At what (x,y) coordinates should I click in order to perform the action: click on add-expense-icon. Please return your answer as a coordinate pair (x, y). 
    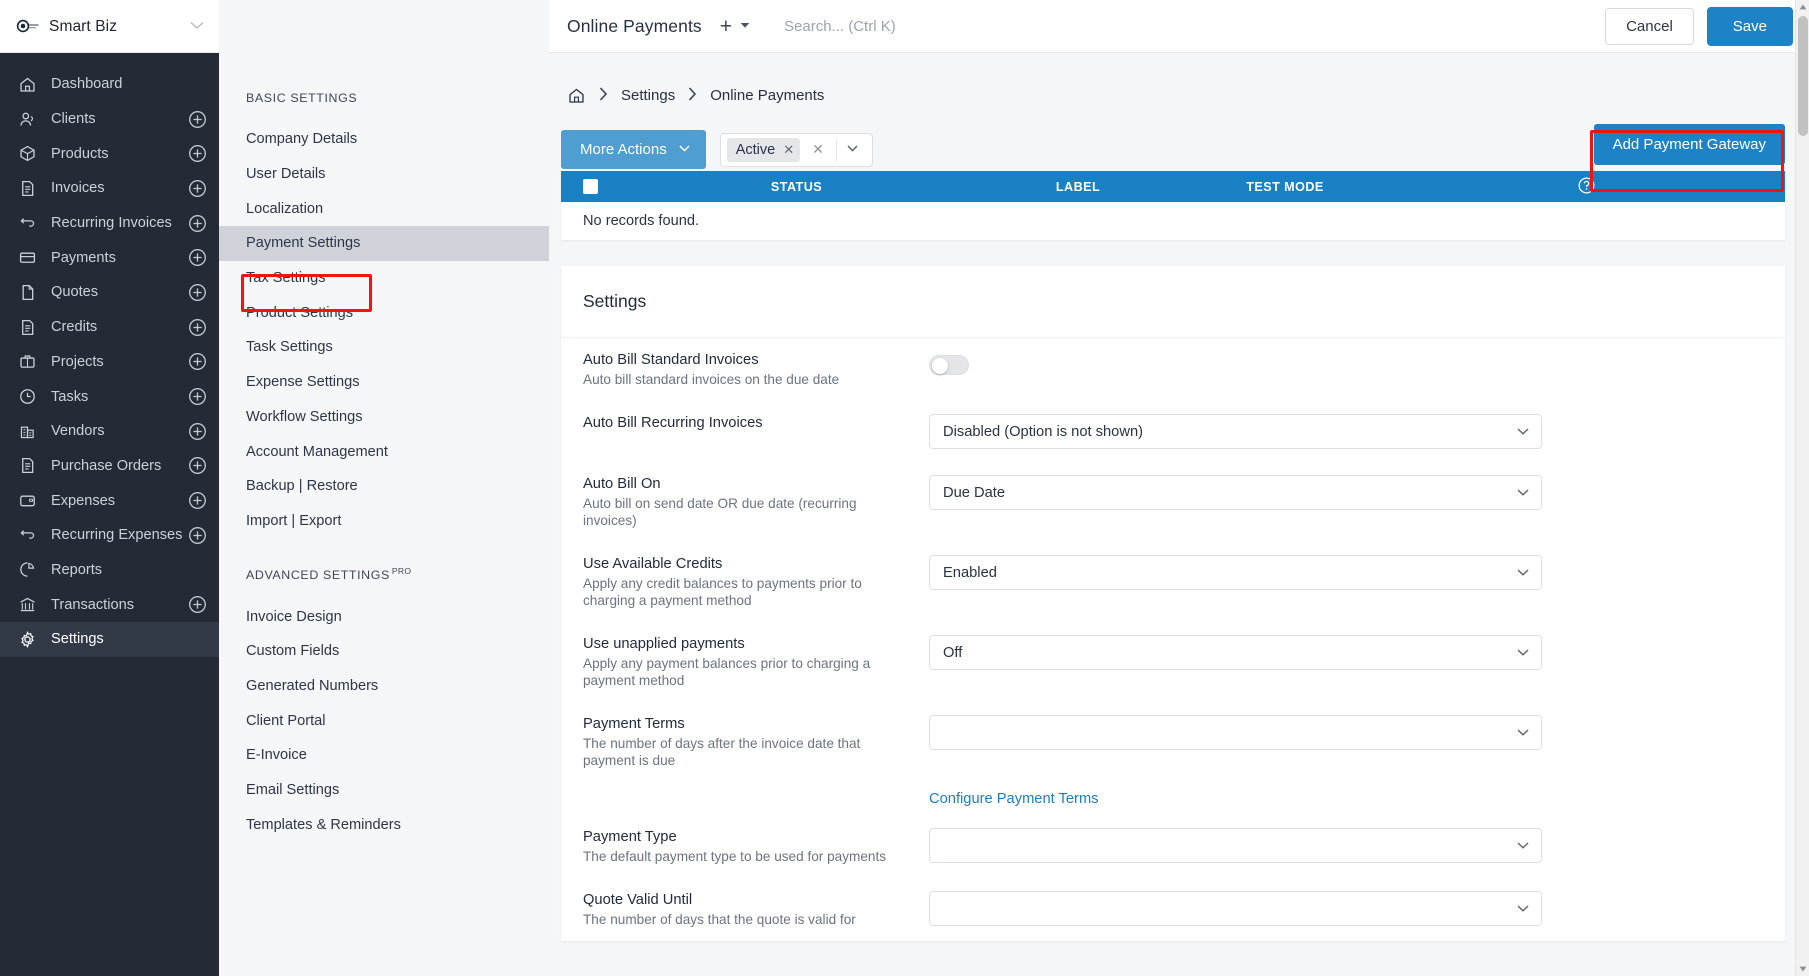
    Looking at the image, I should click on (197, 500).